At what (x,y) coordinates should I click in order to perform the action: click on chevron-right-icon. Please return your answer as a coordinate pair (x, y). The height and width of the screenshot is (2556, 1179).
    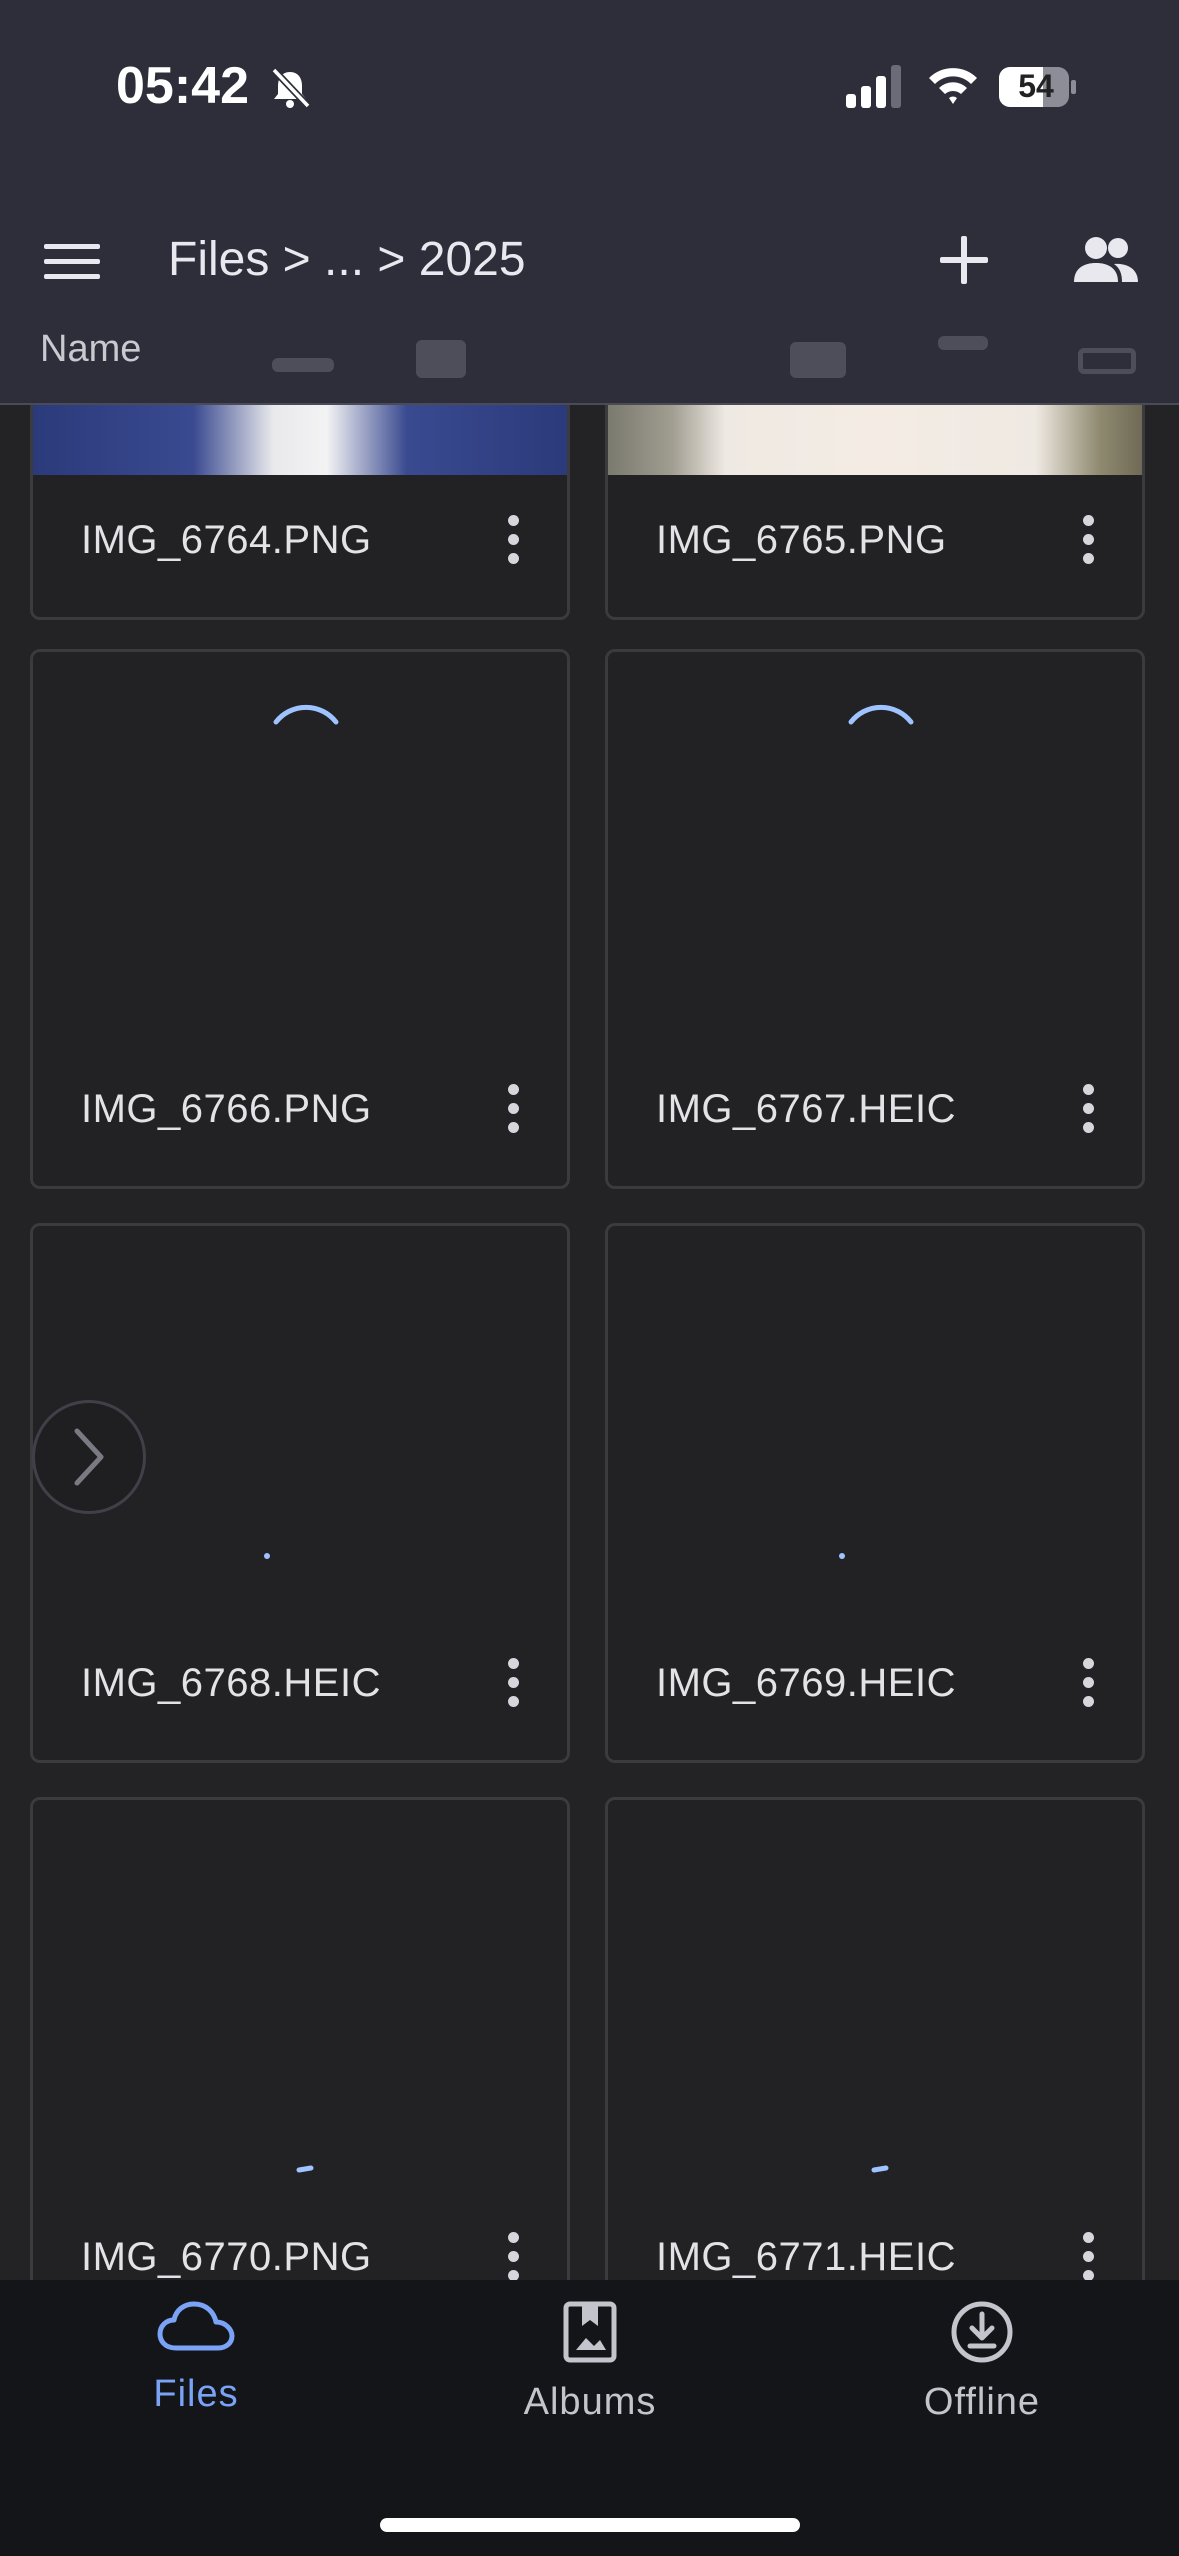
    Looking at the image, I should click on (89, 1457).